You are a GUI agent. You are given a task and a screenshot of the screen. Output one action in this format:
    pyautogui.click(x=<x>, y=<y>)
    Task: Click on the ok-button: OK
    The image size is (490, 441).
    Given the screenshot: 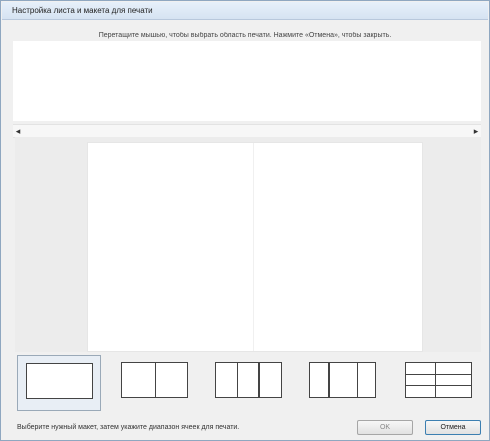 What is the action you would take?
    pyautogui.click(x=385, y=427)
    